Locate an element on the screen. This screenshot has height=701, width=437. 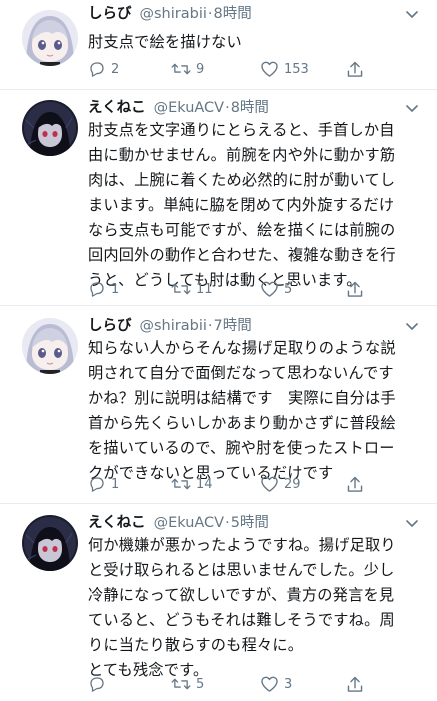
tweet-text-line: を描いているので、腕や肘を使ったストロー is located at coordinates (241, 448).